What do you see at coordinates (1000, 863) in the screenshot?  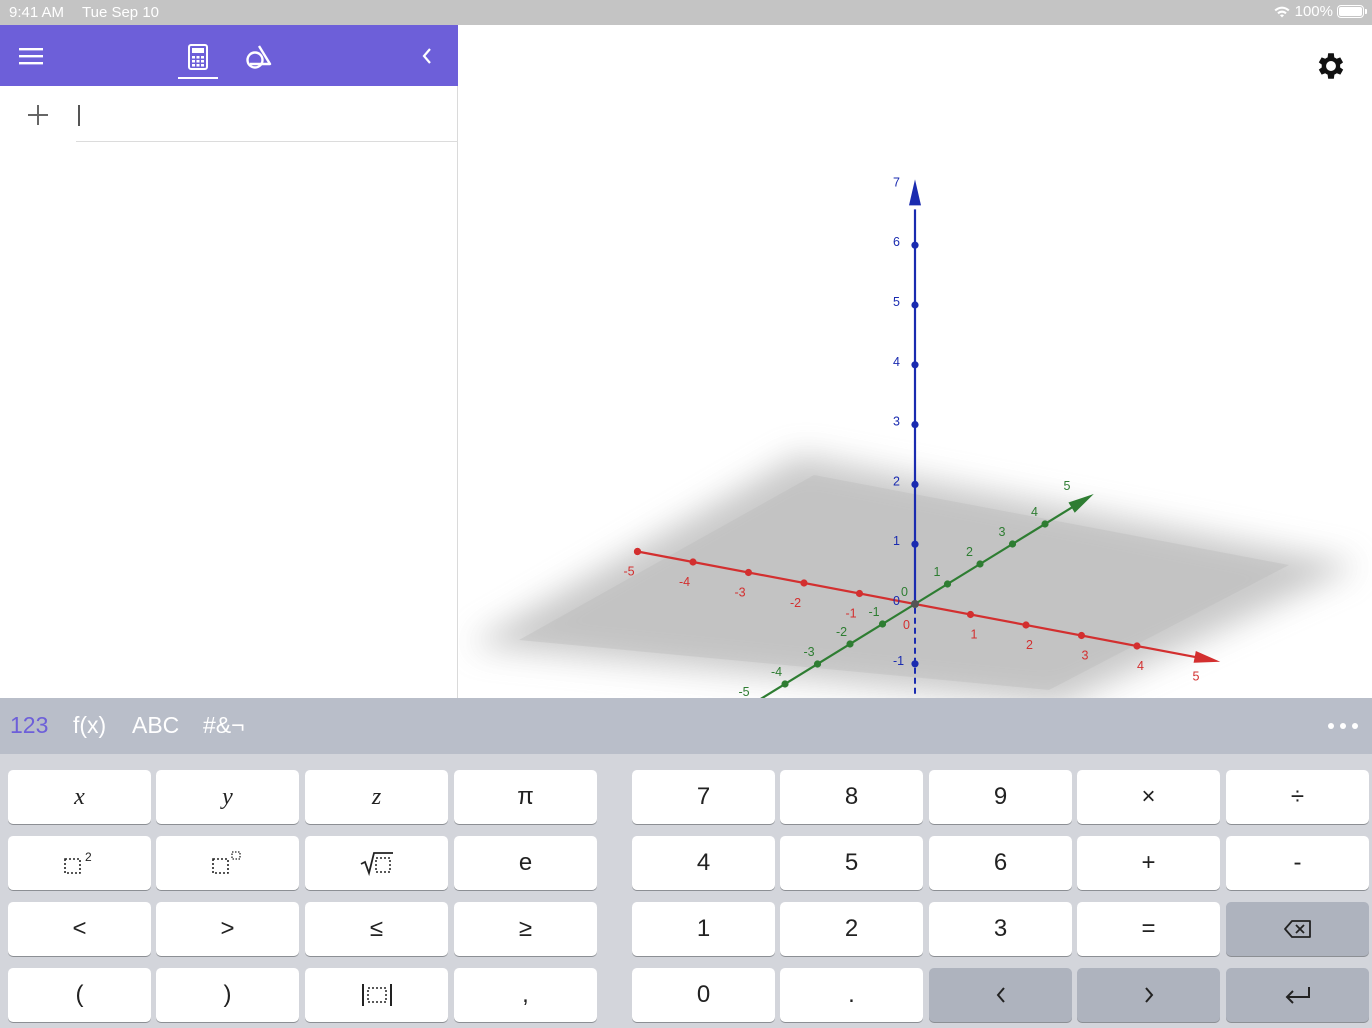 I see `key-6: 6` at bounding box center [1000, 863].